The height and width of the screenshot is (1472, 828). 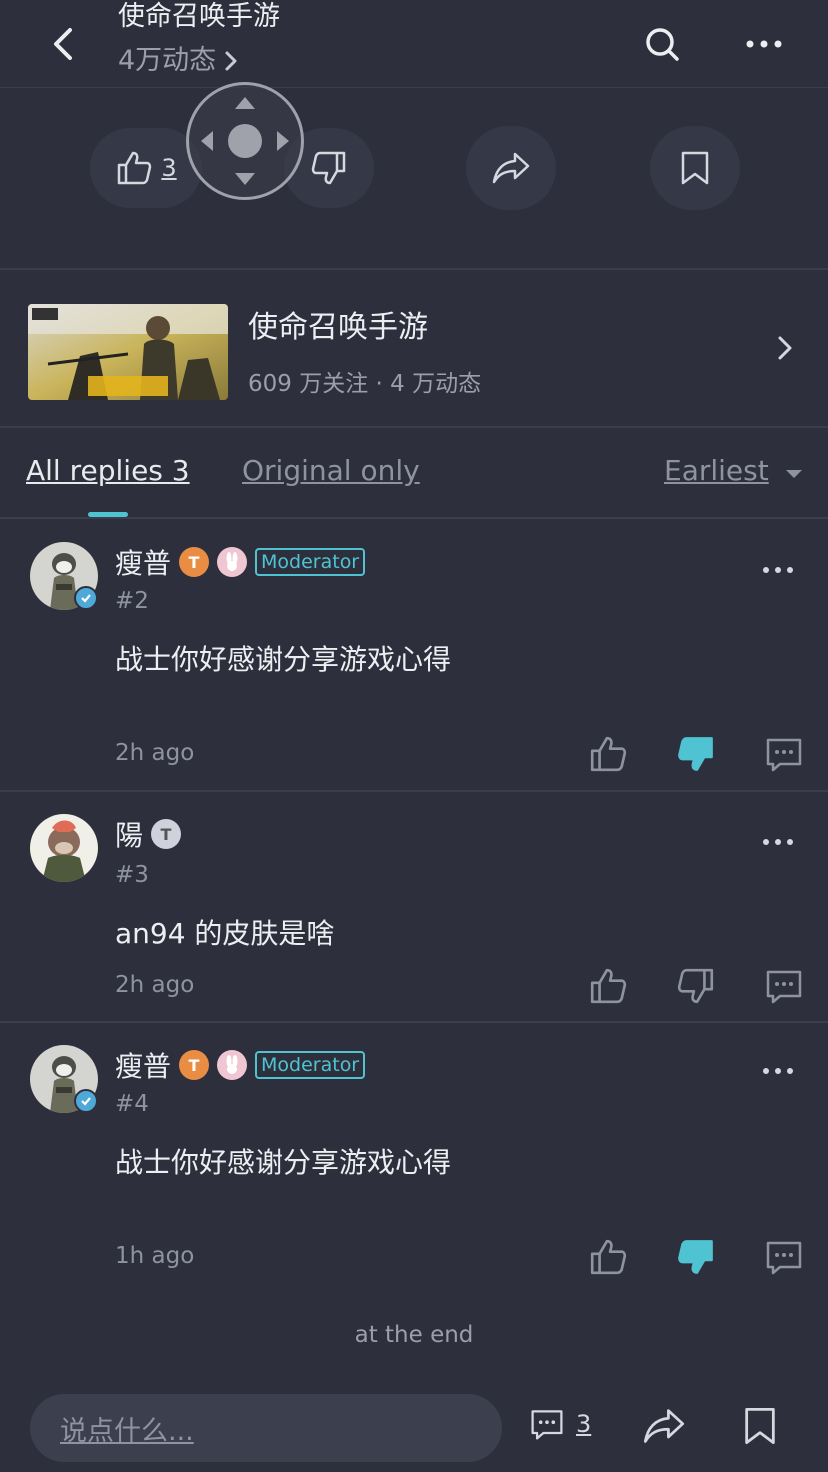 I want to click on subtitle-link: 4万动态, so click(x=178, y=61).